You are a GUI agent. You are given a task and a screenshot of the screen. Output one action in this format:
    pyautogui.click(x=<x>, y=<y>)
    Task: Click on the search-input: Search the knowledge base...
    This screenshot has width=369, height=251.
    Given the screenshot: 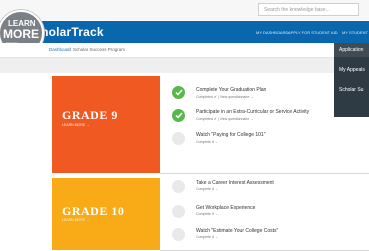 What is the action you would take?
    pyautogui.click(x=308, y=9)
    